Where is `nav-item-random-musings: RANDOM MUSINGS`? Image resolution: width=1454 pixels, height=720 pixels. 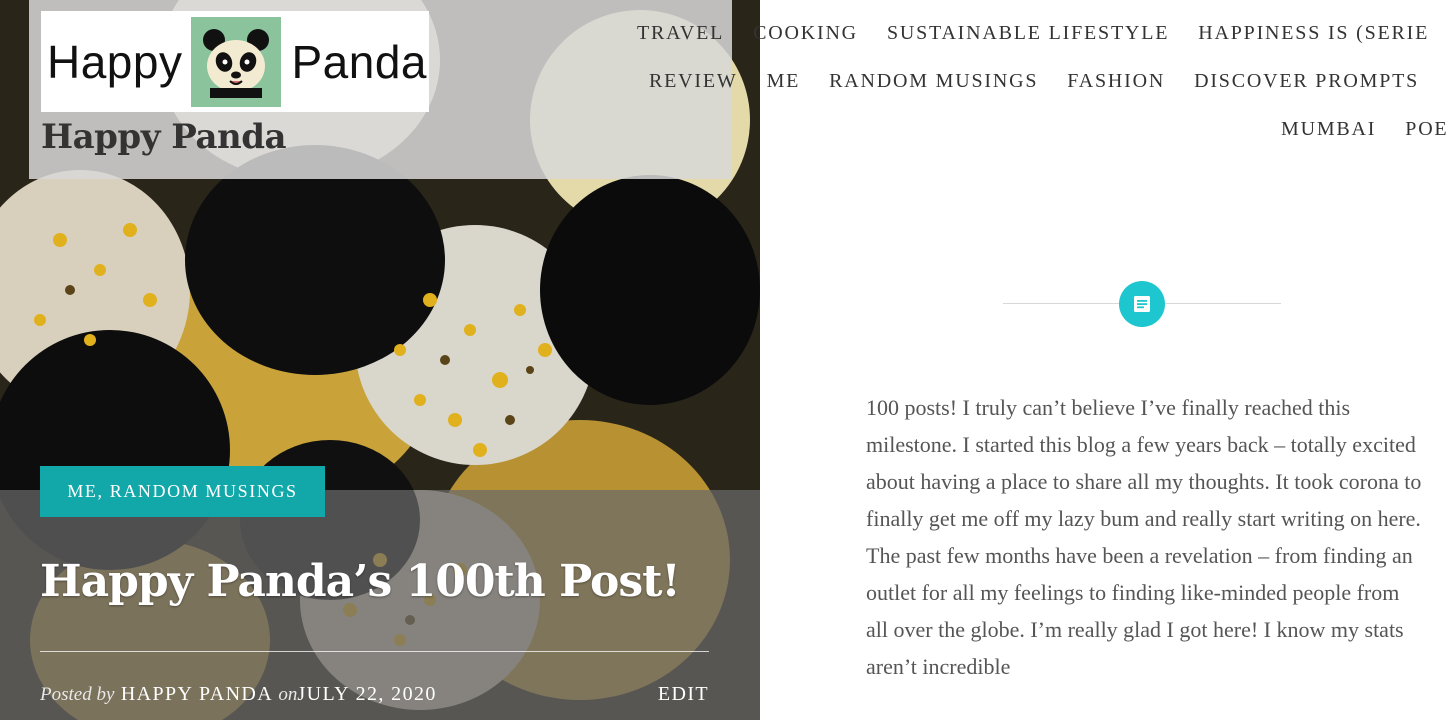 nav-item-random-musings: RANDOM MUSINGS is located at coordinates (933, 81).